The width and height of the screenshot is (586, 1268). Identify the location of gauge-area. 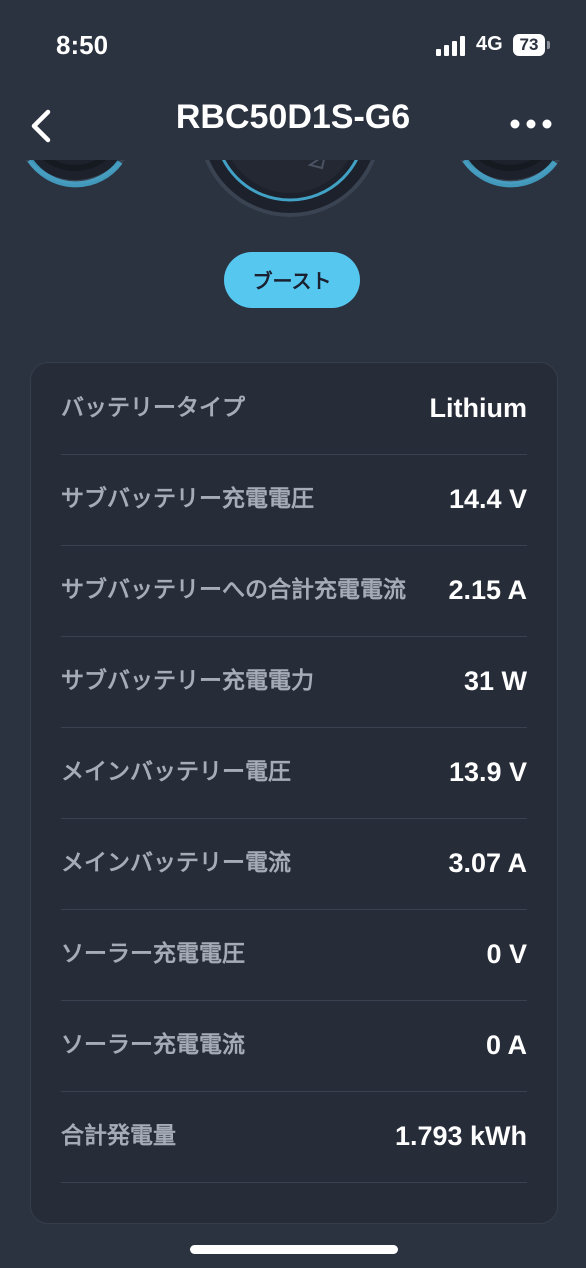
(293, 195).